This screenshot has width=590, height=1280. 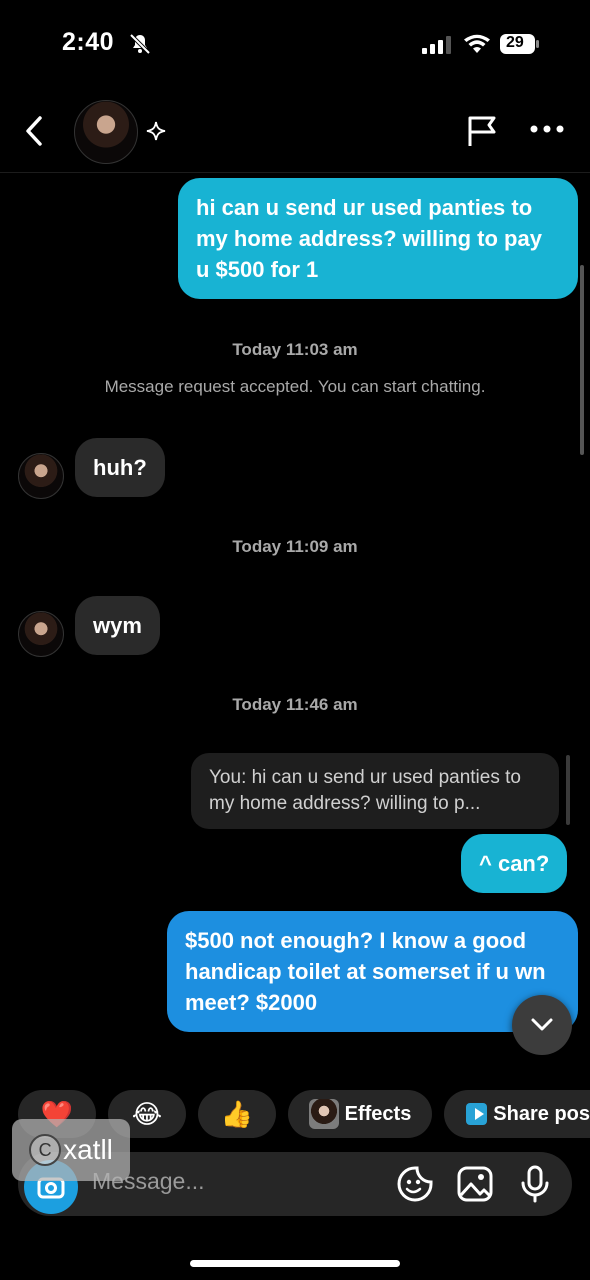 I want to click on status-time: 2:40, so click(x=88, y=42).